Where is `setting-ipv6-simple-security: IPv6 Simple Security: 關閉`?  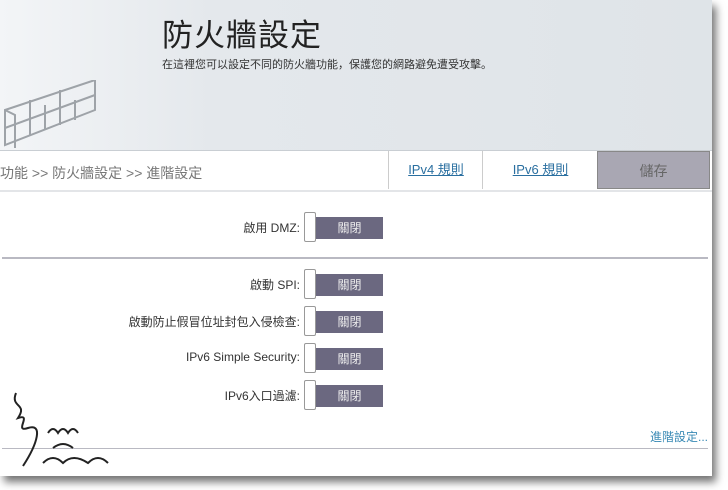
setting-ipv6-simple-security: IPv6 Simple Security: 關閉 is located at coordinates (356, 358).